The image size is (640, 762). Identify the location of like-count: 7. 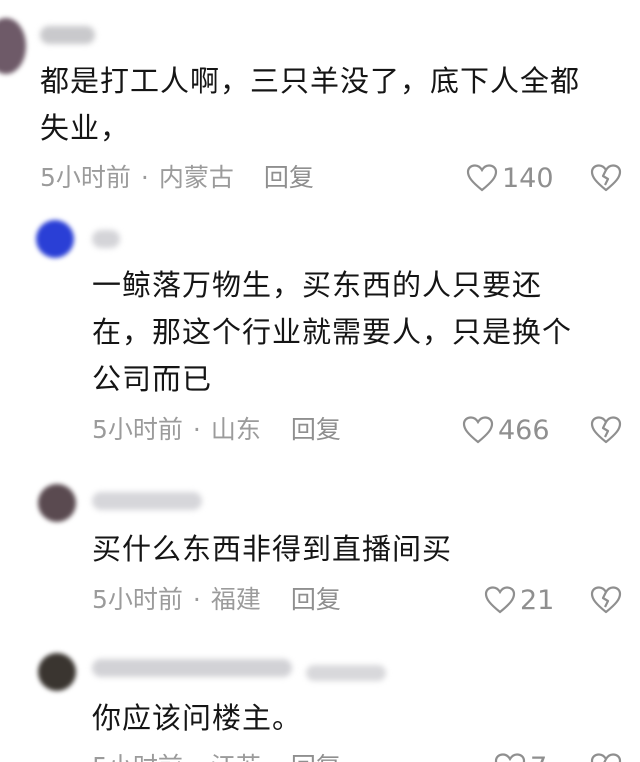
(538, 757).